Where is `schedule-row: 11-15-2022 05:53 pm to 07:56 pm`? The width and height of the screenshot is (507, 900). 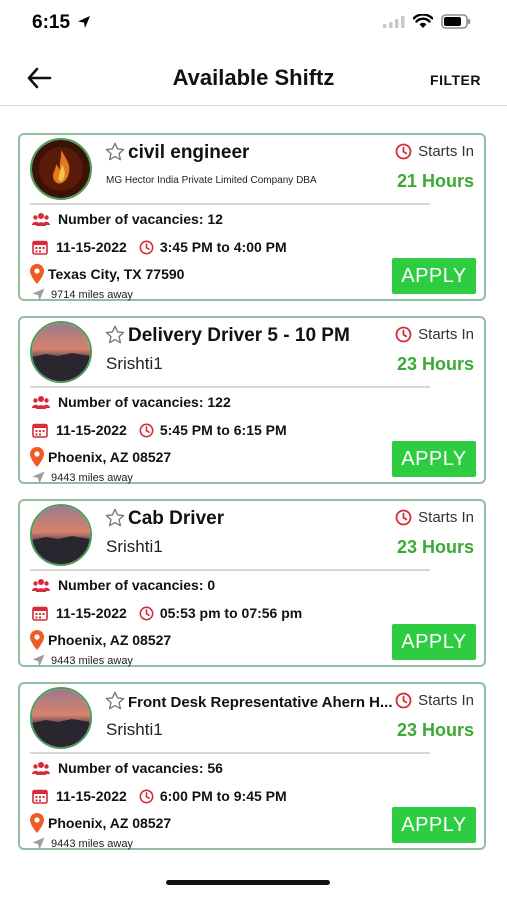 schedule-row: 11-15-2022 05:53 pm to 07:56 pm is located at coordinates (167, 613).